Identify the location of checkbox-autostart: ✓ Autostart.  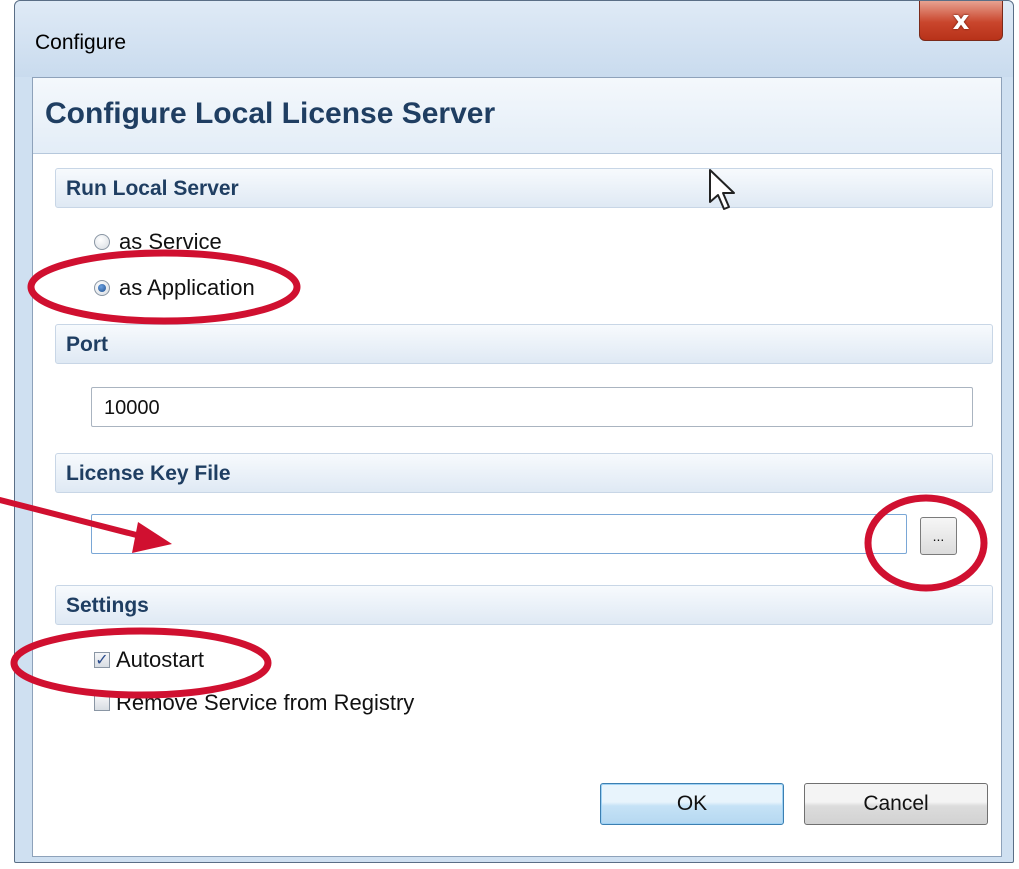
(149, 660).